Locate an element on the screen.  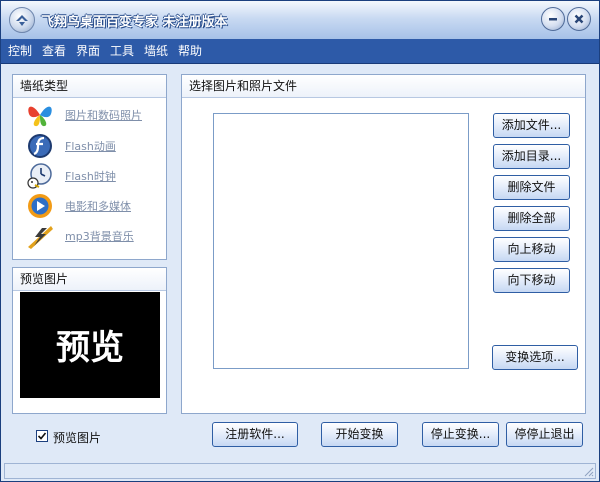
type-label-movies: 电影和多媒体 is located at coordinates (98, 206).